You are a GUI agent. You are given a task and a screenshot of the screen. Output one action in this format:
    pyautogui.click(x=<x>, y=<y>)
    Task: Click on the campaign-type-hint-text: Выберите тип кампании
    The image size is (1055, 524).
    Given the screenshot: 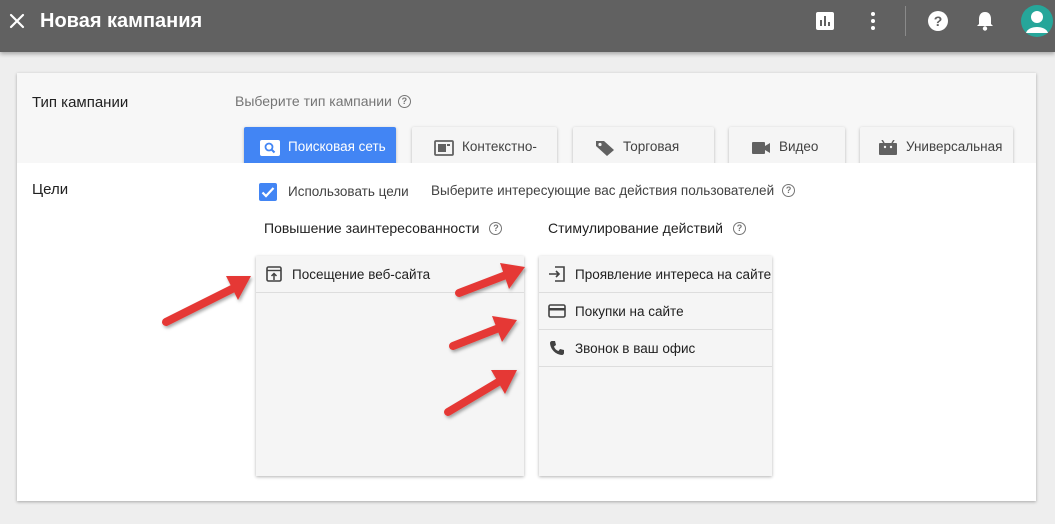 What is the action you would take?
    pyautogui.click(x=313, y=101)
    